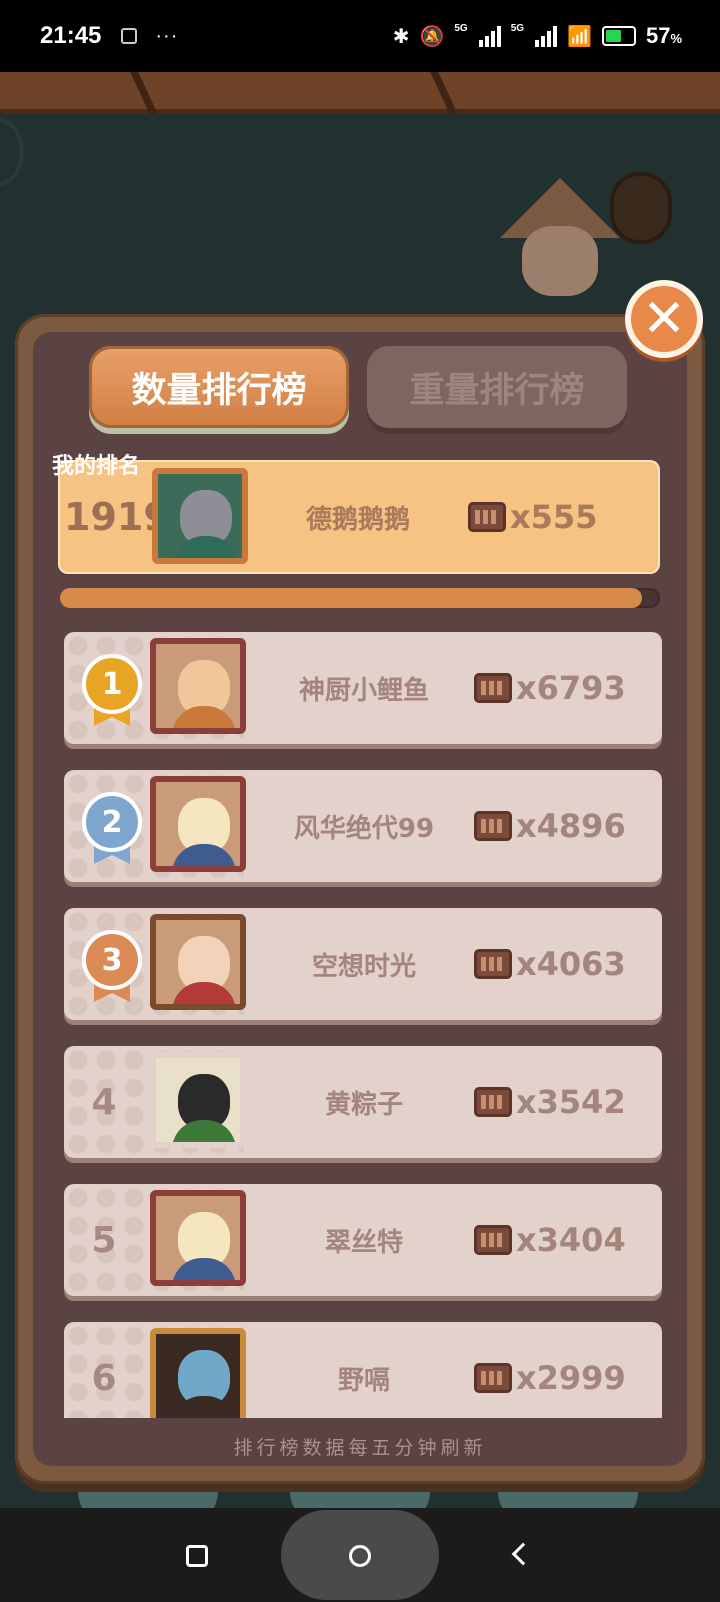 This screenshot has height=1602, width=720. What do you see at coordinates (104, 1378) in the screenshot?
I see `rank-number: 6` at bounding box center [104, 1378].